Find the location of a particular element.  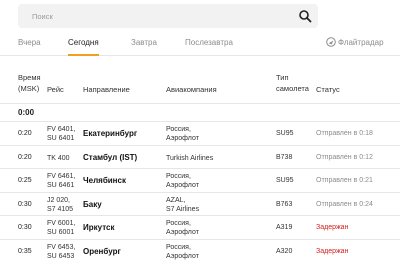

search-bar is located at coordinates (168, 16).